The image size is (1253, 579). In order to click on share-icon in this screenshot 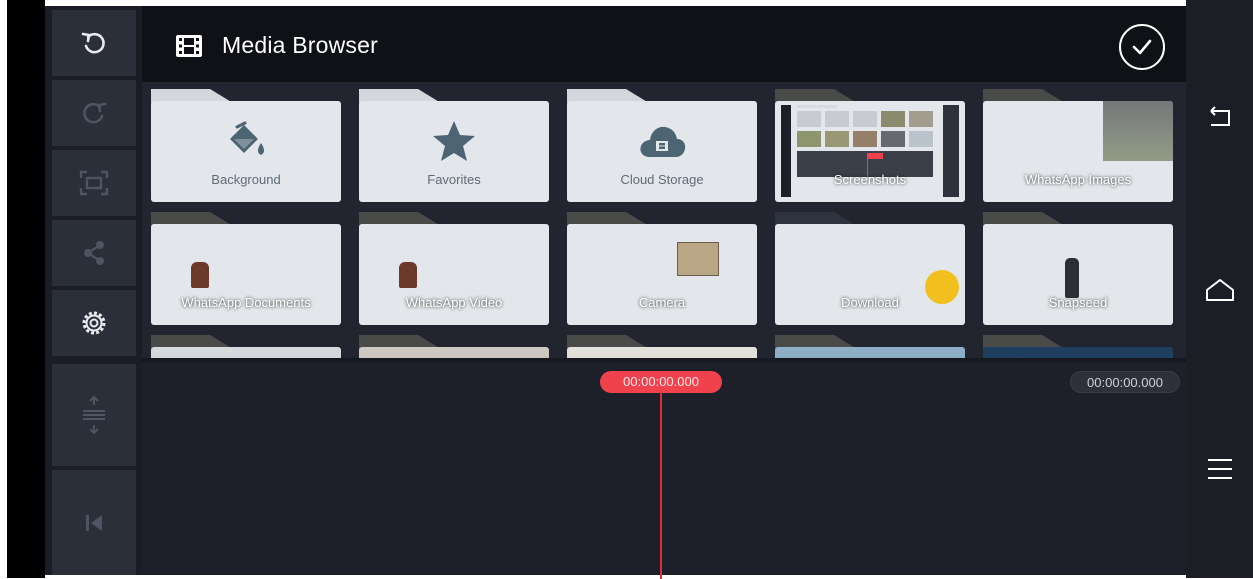, I will do `click(94, 253)`.